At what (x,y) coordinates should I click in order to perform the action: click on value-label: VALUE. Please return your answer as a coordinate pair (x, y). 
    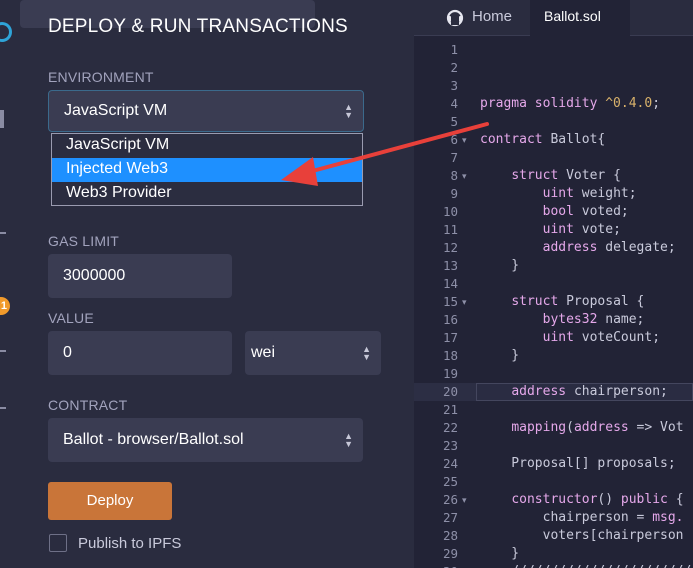
    Looking at the image, I should click on (71, 318).